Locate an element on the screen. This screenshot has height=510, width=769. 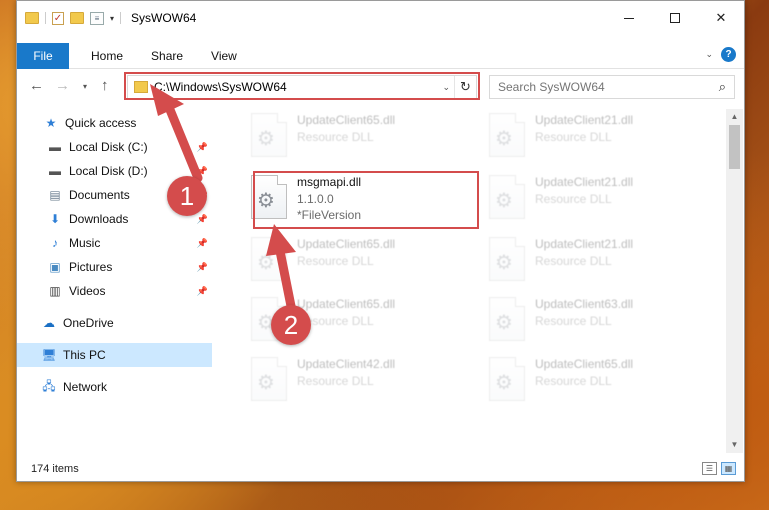
file-name: UpdateClient63.dll is located at coordinates (584, 304).